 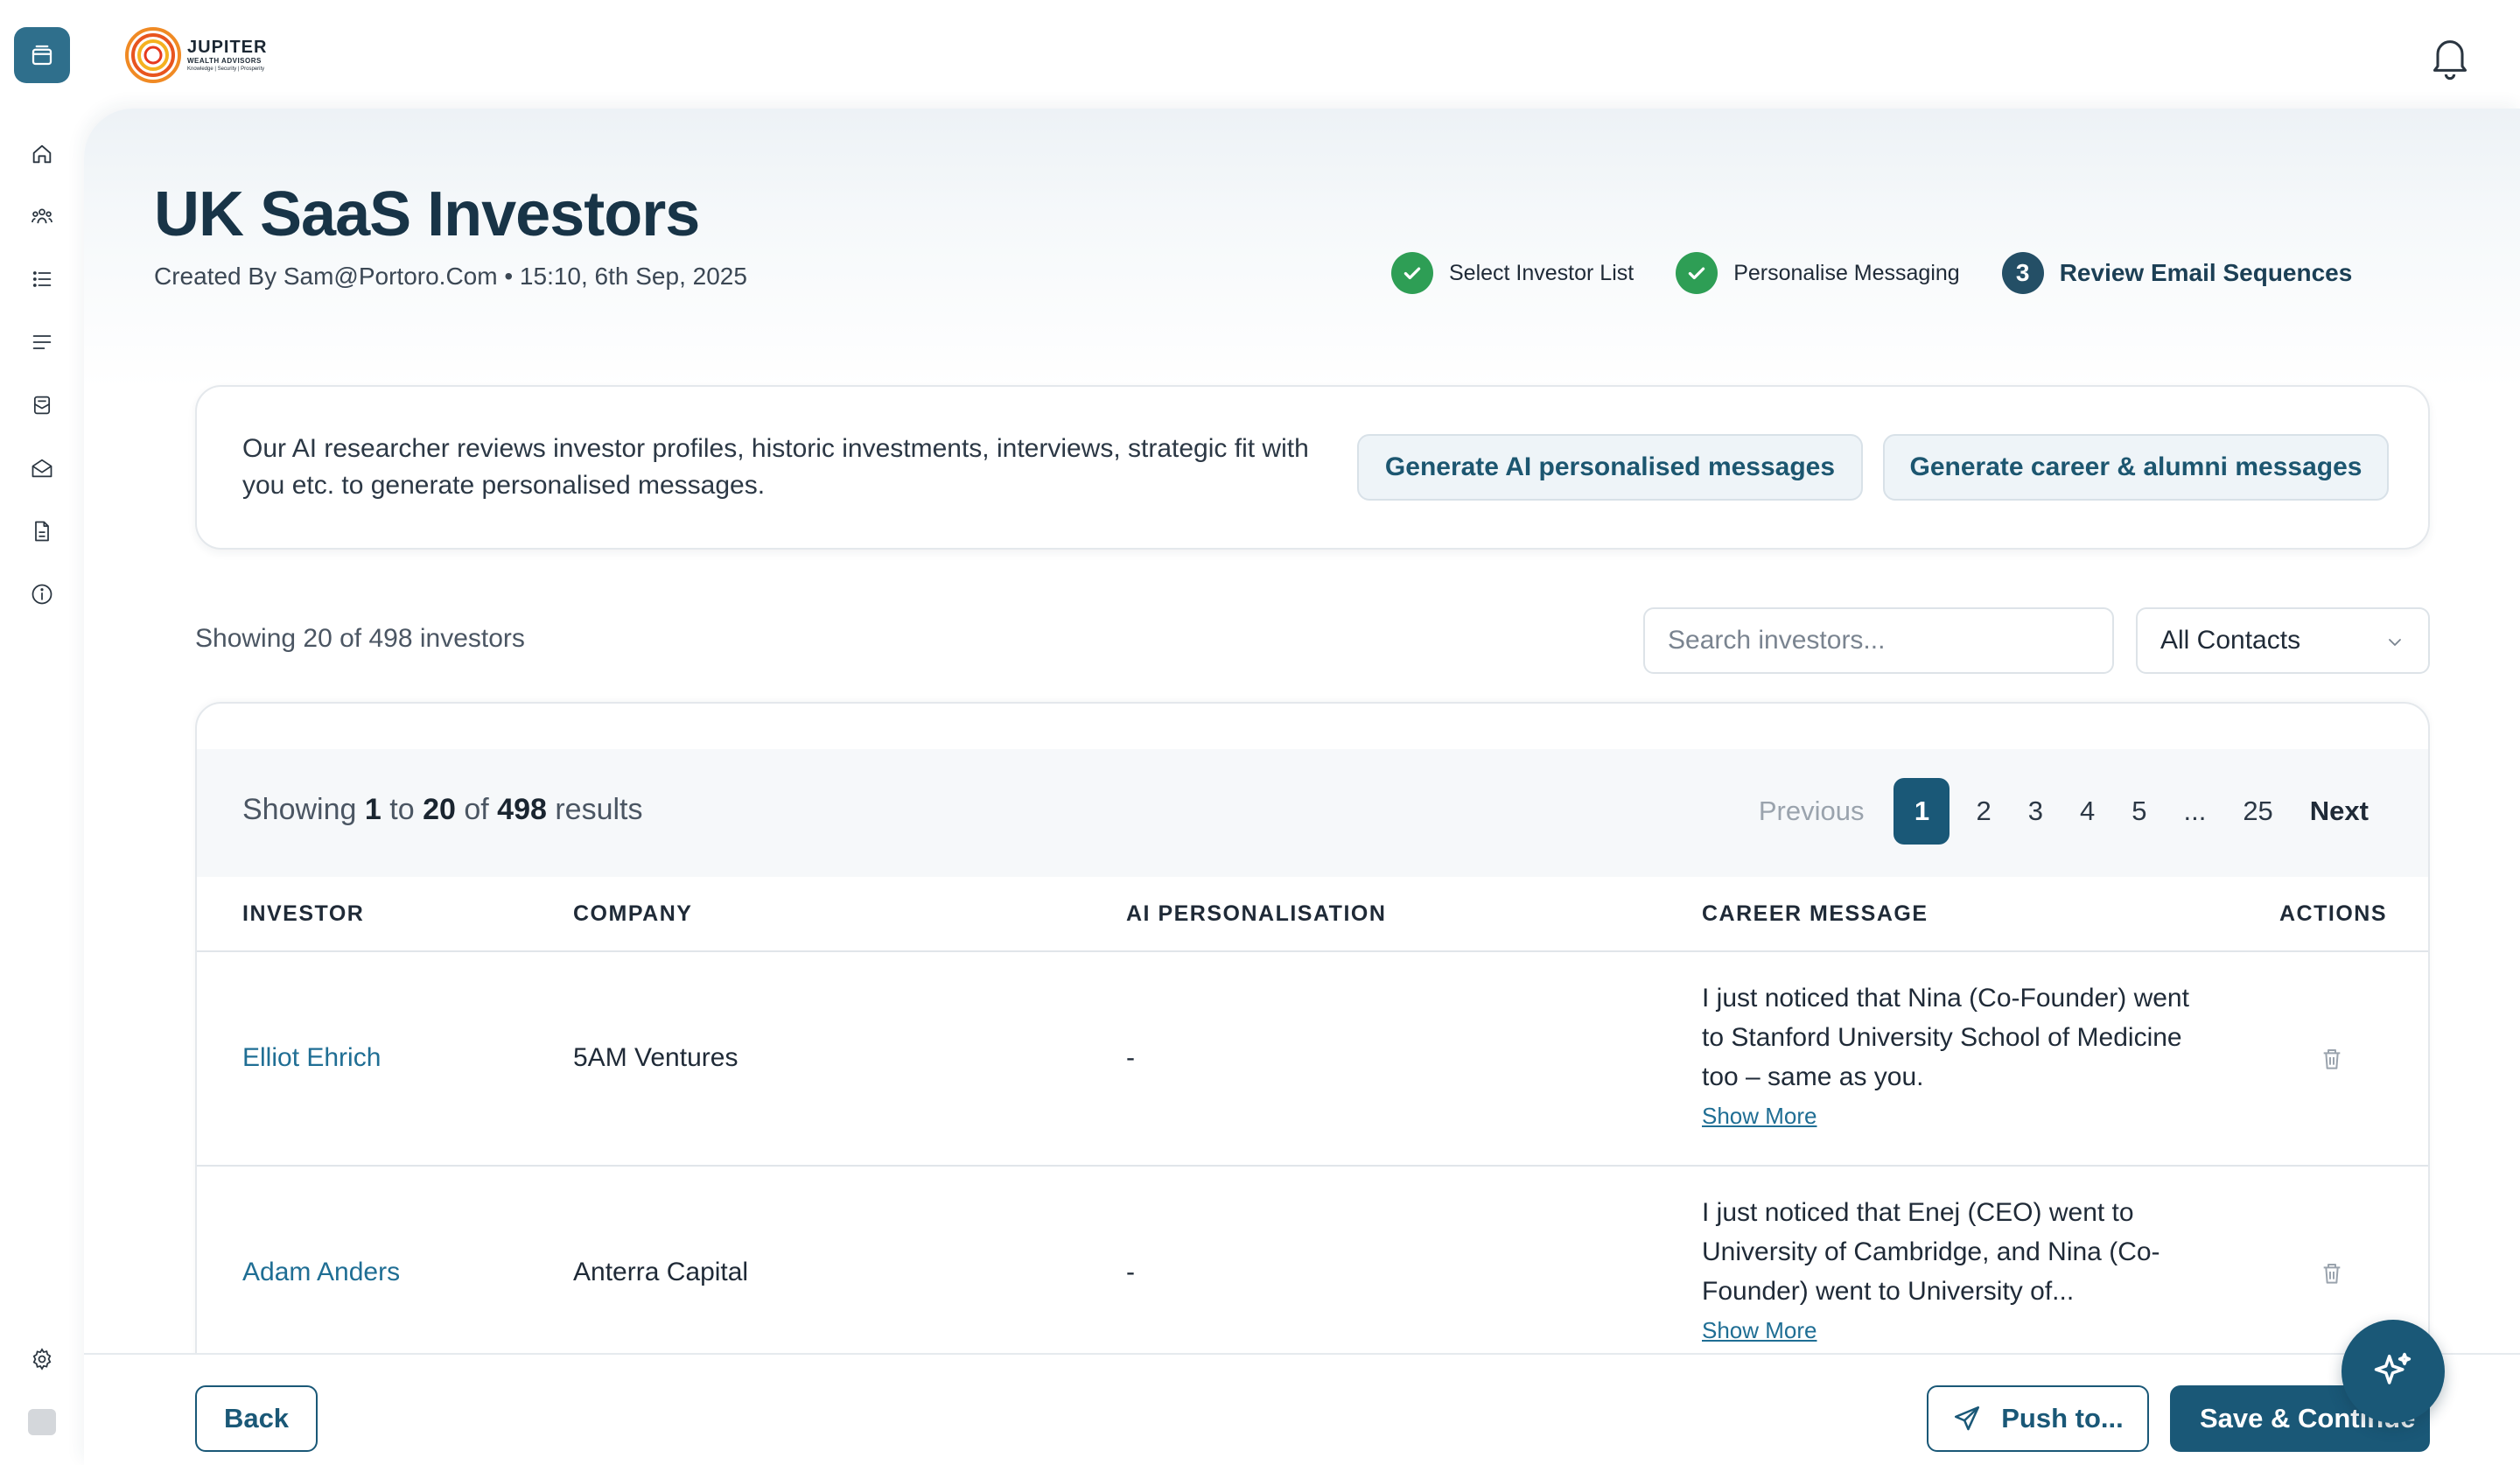 I want to click on mail-open-icon, so click(x=42, y=468).